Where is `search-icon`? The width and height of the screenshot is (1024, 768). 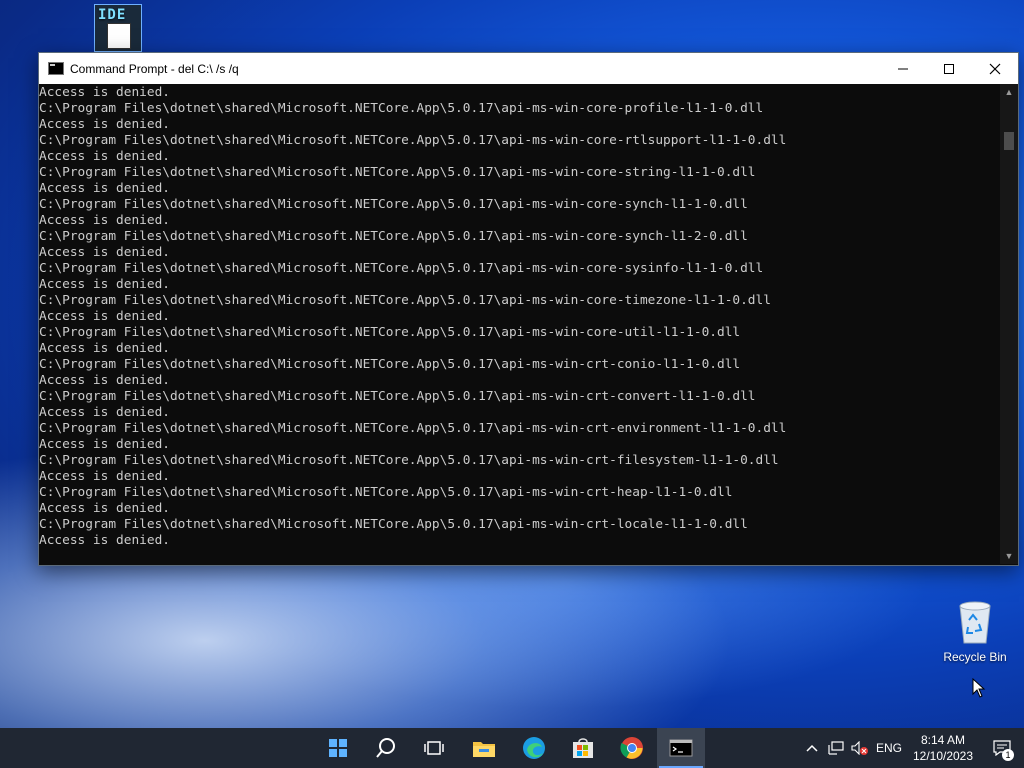 search-icon is located at coordinates (385, 748).